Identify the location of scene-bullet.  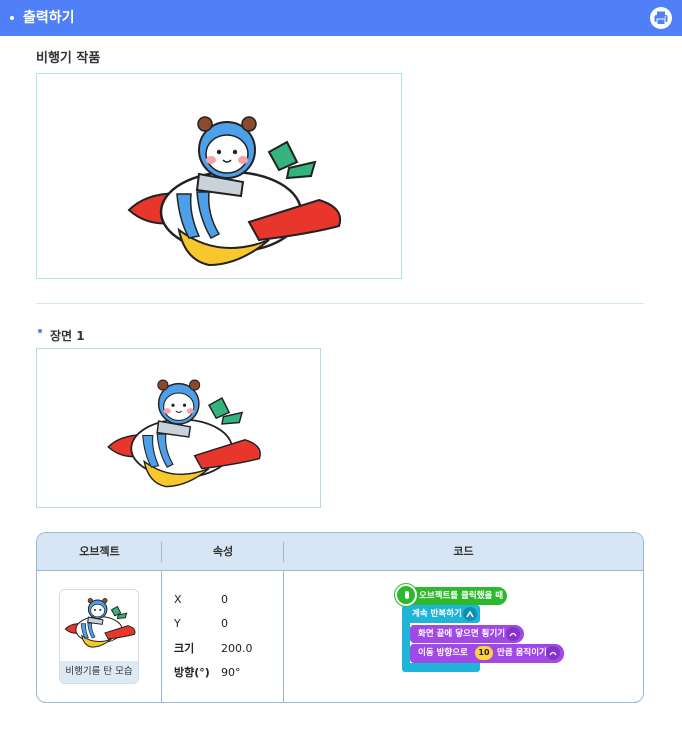
(40, 331).